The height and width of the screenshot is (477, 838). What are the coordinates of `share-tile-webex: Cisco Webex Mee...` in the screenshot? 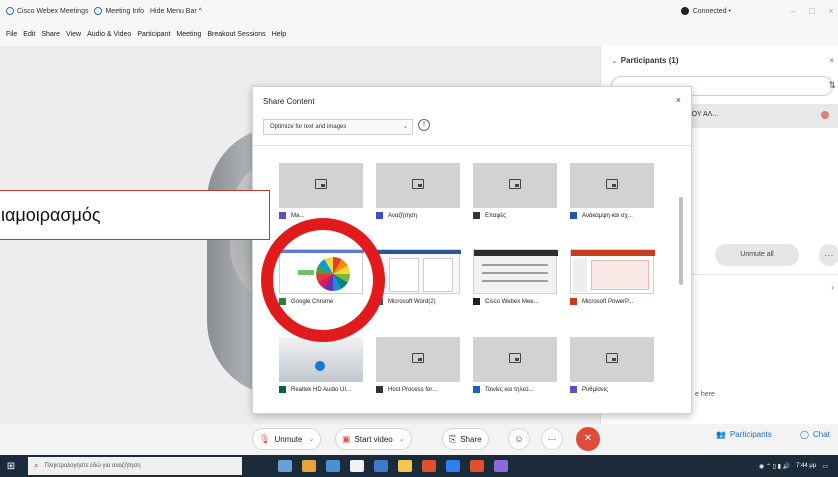 It's located at (515, 277).